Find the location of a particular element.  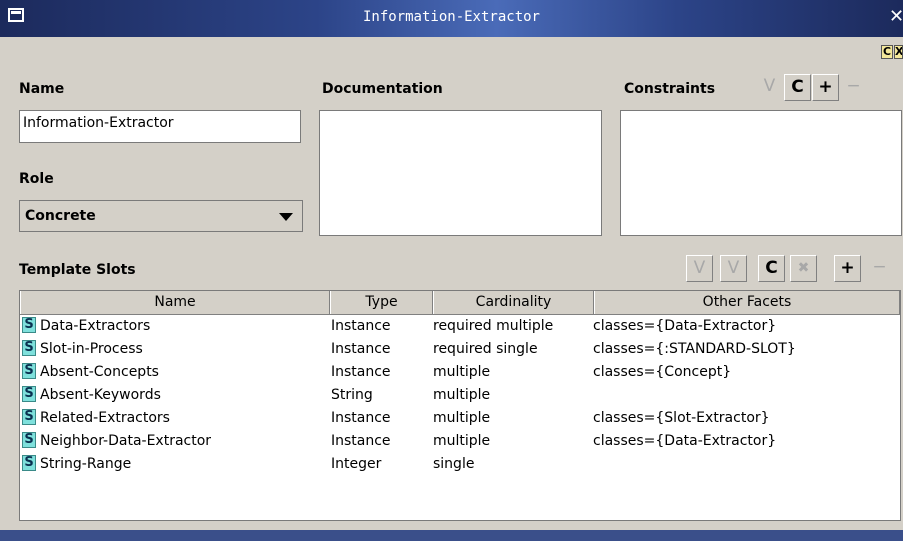

slot-type: Integer is located at coordinates (356, 464).